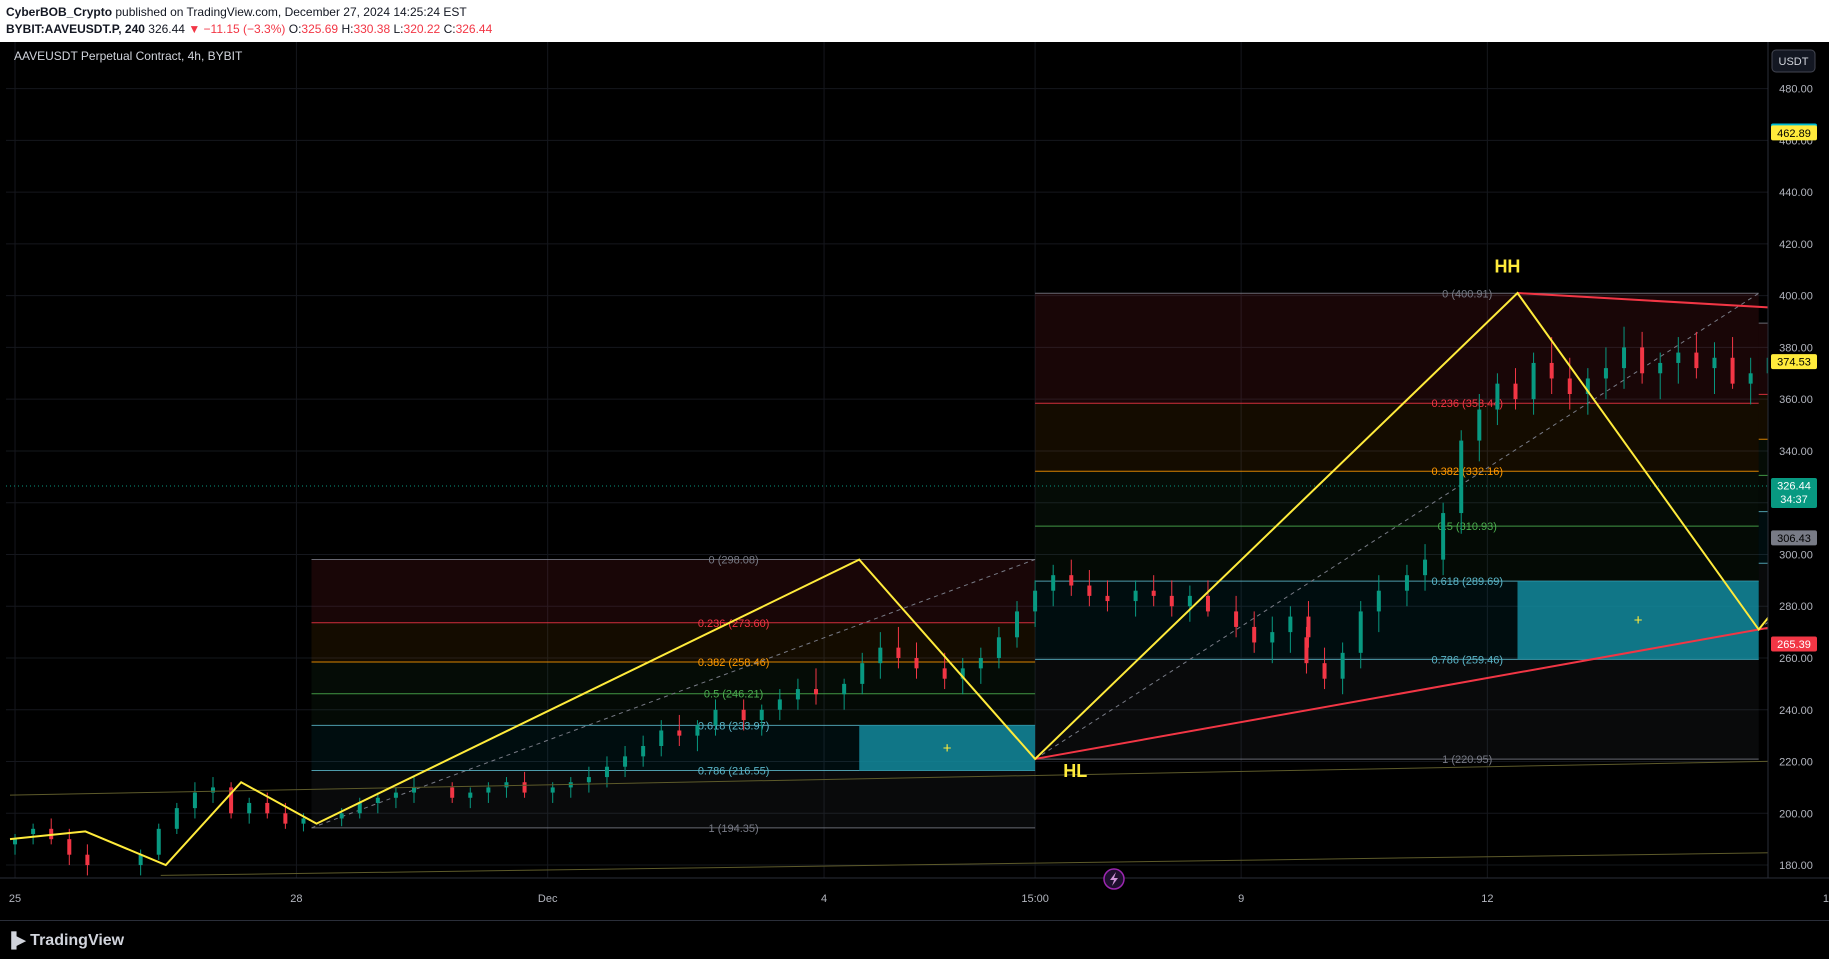 Image resolution: width=1829 pixels, height=959 pixels. What do you see at coordinates (166, 29) in the screenshot?
I see `last-price: 326.44` at bounding box center [166, 29].